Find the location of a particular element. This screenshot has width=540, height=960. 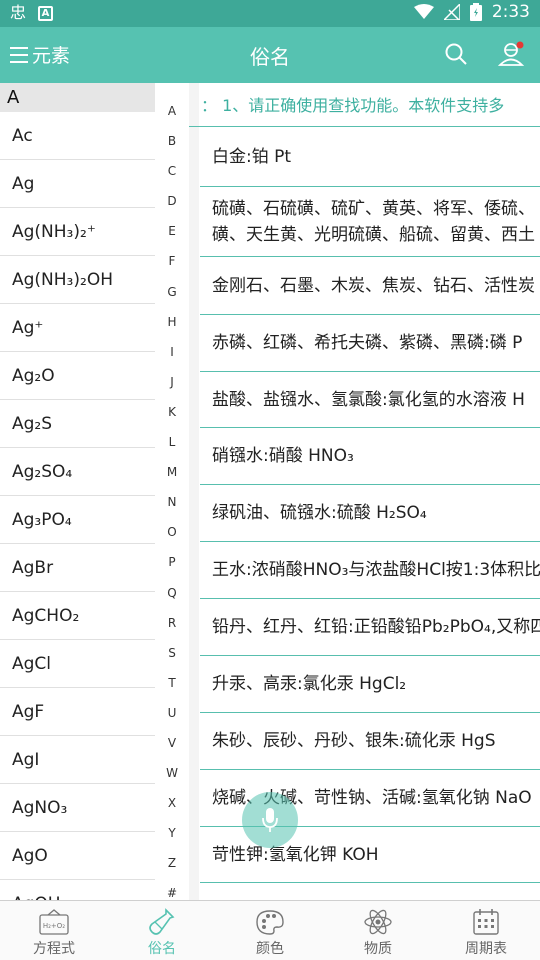

element-list-item: Ag₂O is located at coordinates (77, 376).